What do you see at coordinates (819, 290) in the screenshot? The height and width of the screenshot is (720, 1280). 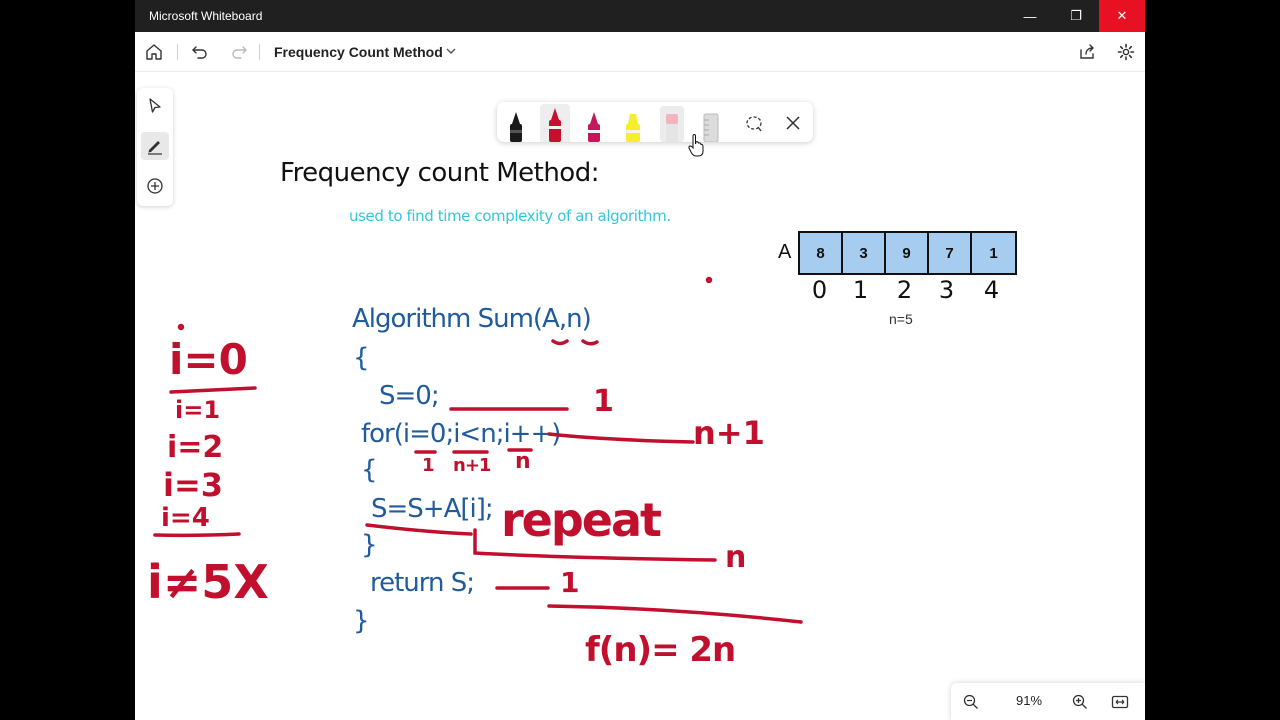 I see `array-index: 0` at bounding box center [819, 290].